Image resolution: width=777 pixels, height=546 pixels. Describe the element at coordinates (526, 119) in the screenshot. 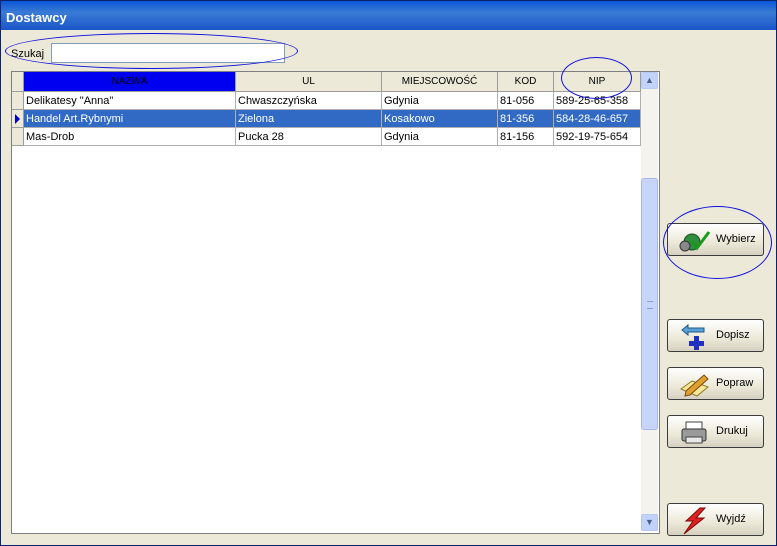

I see `cell-kod: 81-356` at that location.